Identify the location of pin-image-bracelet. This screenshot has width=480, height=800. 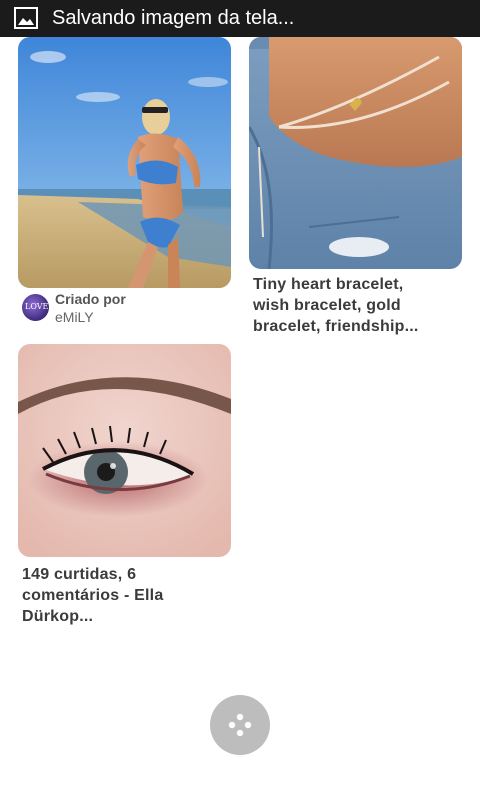
(355, 153).